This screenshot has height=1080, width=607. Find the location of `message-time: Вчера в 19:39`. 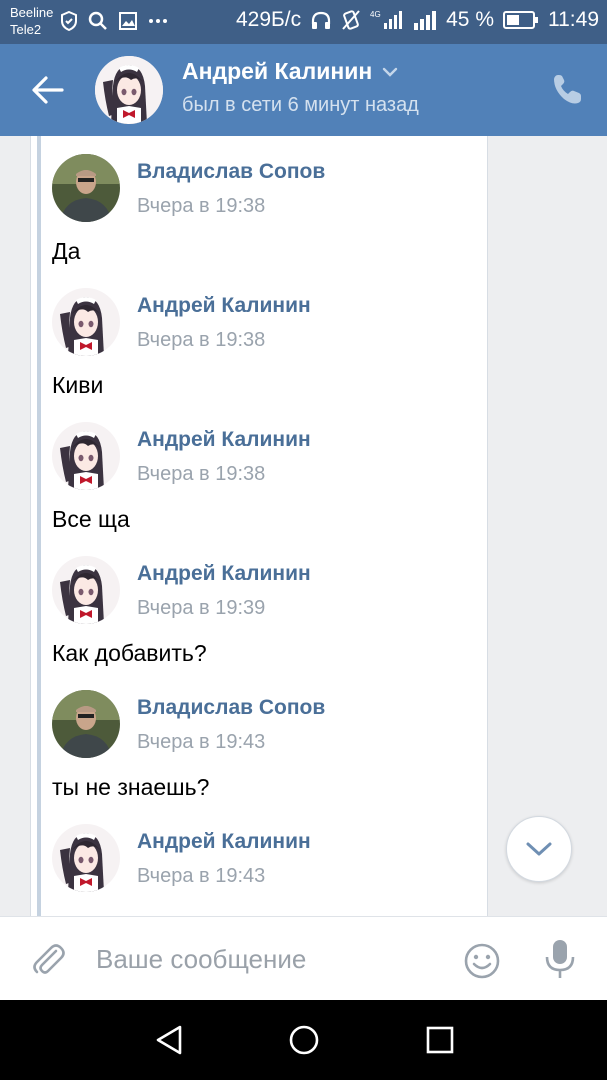

message-time: Вчера в 19:39 is located at coordinates (201, 608).